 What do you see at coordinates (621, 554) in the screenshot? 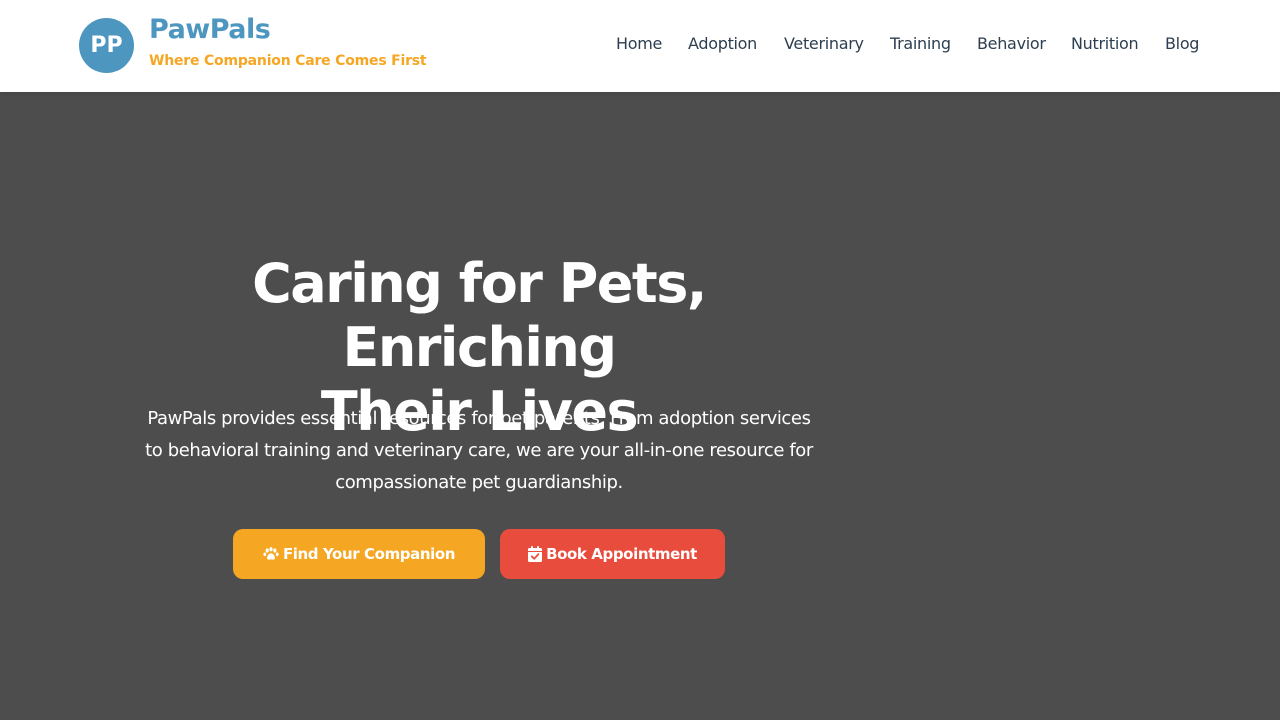
I see `book-appointment-label: Book Appointment` at bounding box center [621, 554].